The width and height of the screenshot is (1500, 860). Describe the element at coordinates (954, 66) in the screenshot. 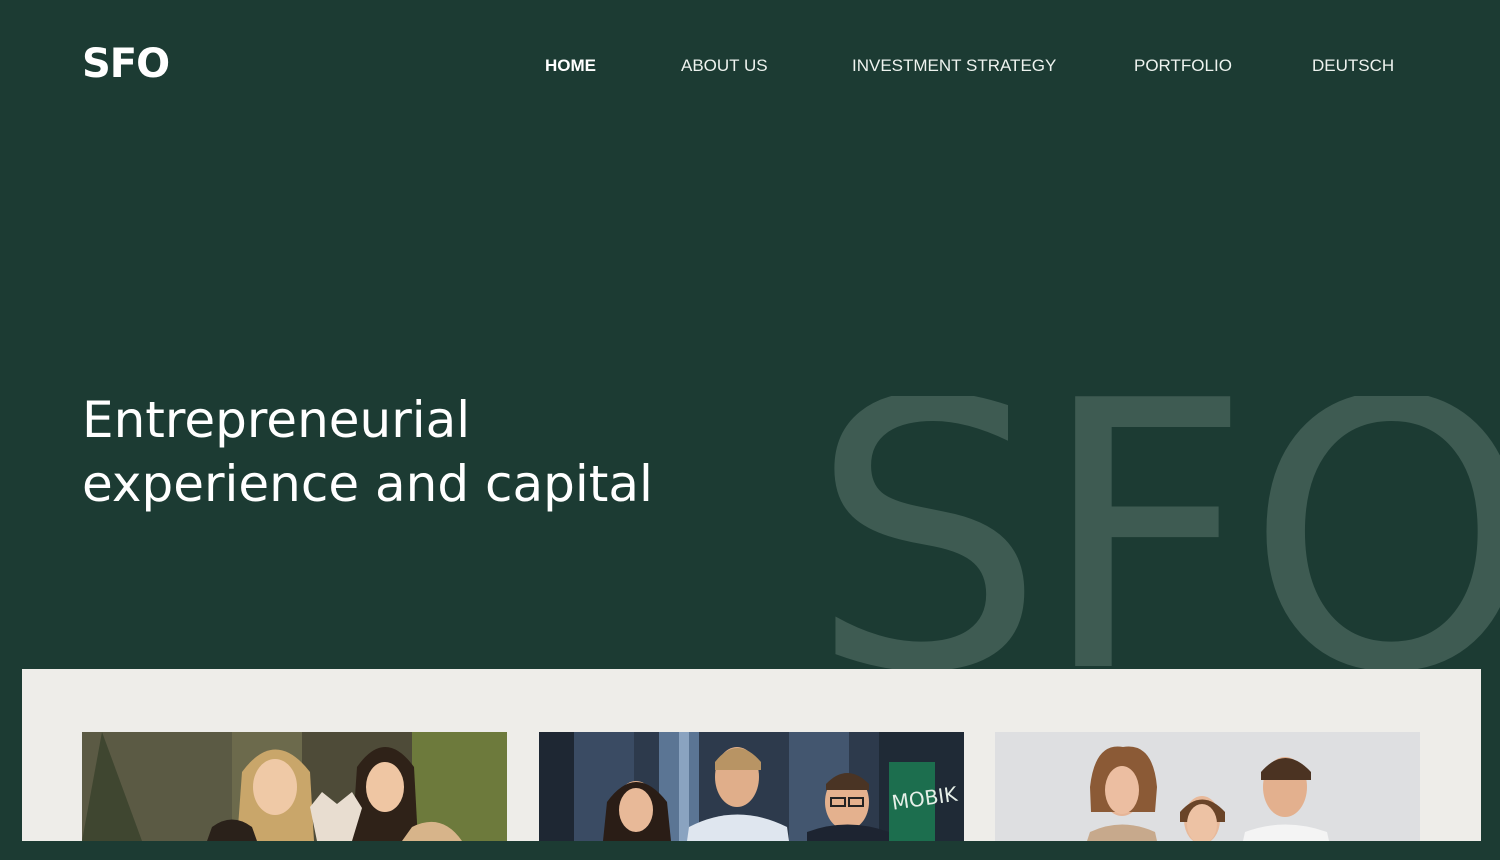

I see `nav-investment-strategy: INVESTMENT STRATEGY` at that location.